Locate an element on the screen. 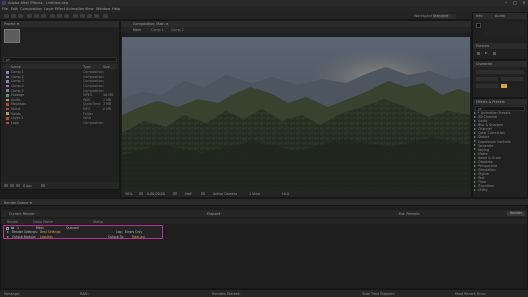  project-search-input: ρ▾ is located at coordinates (60, 59).